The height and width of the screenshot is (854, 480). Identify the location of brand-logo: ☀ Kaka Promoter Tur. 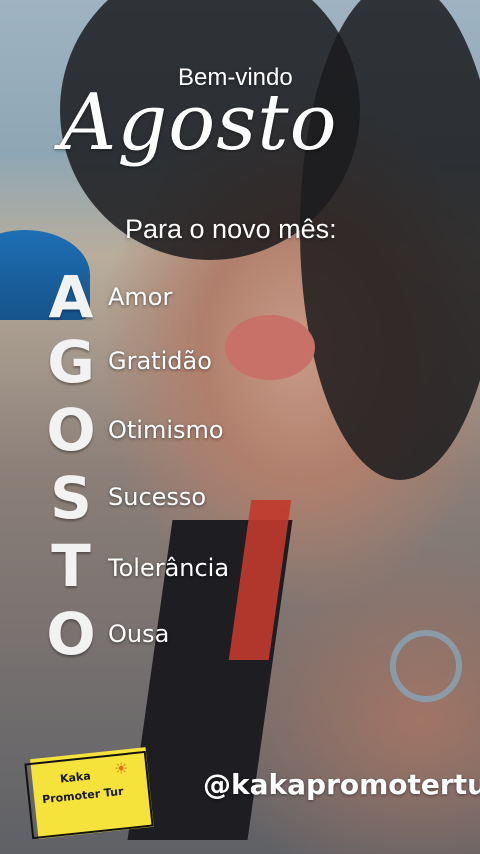
(90, 792).